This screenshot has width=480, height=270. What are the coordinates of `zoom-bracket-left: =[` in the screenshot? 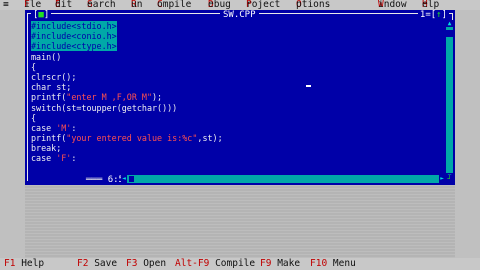 It's located at (431, 15).